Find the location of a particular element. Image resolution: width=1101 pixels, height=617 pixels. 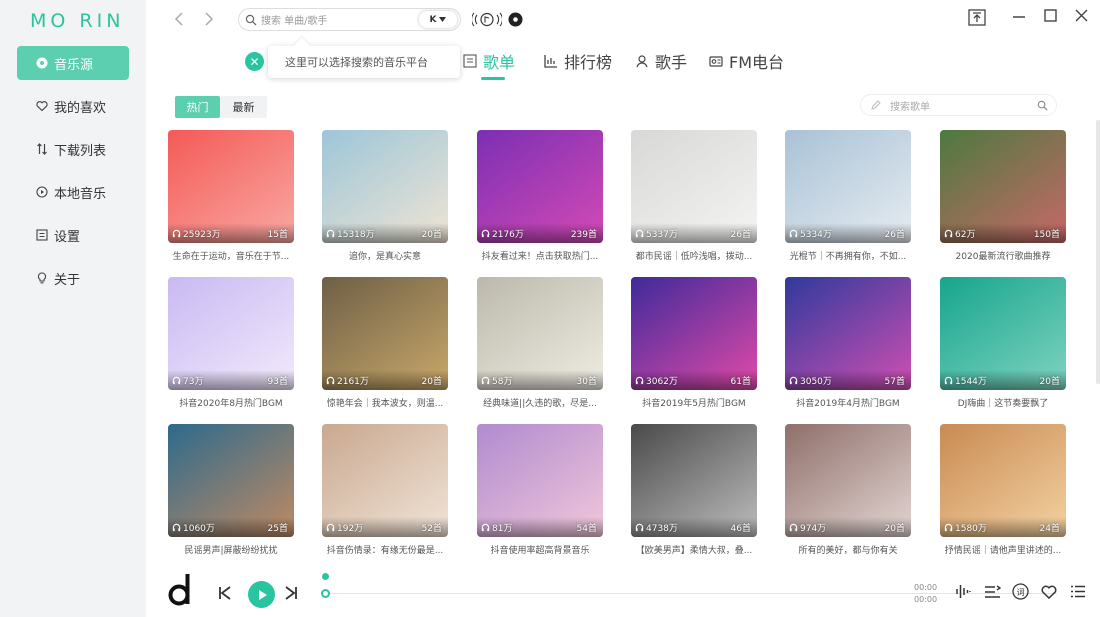

playlist-cover: 2176万 239首 is located at coordinates (540, 186).